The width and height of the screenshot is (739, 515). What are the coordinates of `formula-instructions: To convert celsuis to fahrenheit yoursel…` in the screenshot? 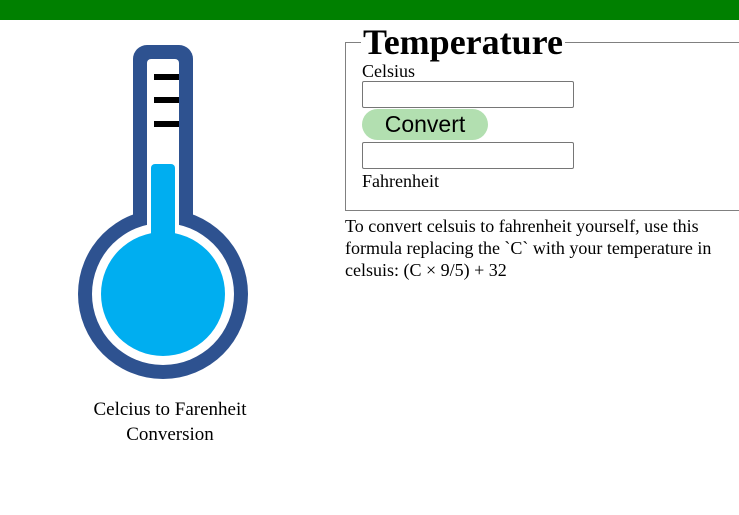 It's located at (528, 248).